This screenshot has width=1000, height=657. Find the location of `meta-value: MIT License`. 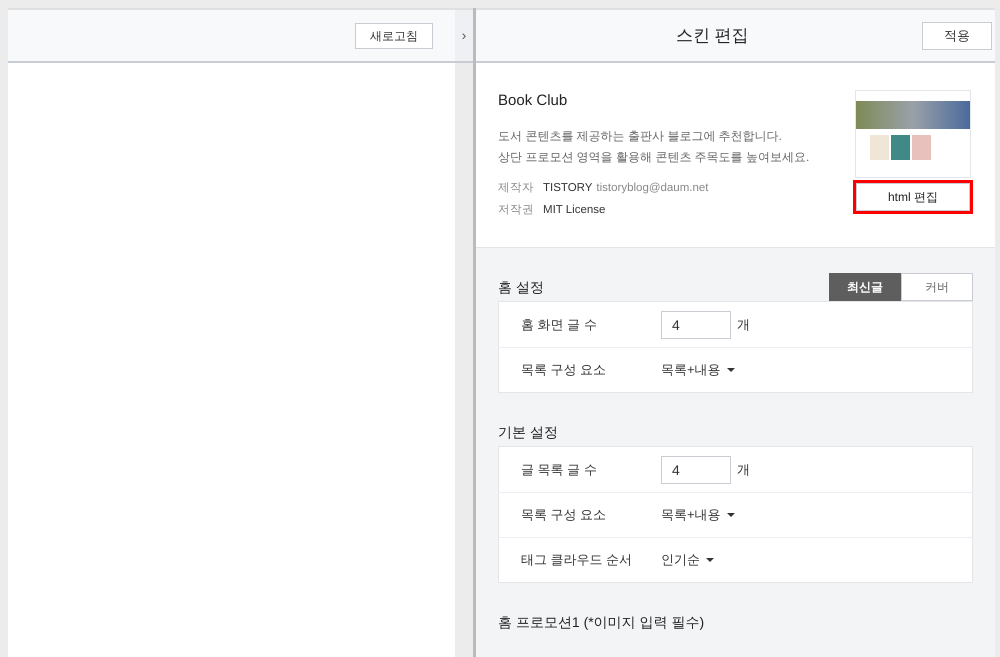

meta-value: MIT License is located at coordinates (574, 210).